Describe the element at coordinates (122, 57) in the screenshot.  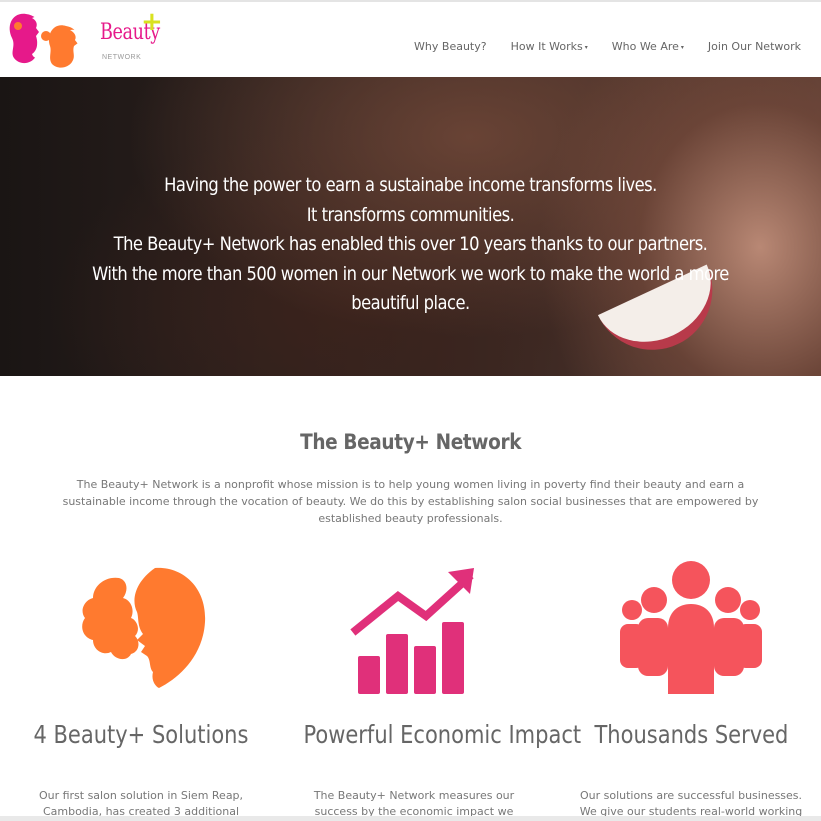
I see `logo-subtitle: NETWORK` at that location.